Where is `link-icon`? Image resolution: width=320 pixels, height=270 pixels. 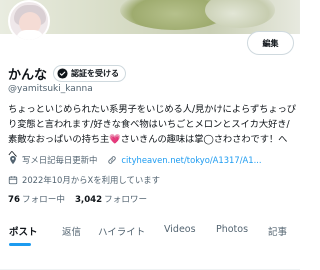 link-icon is located at coordinates (112, 160).